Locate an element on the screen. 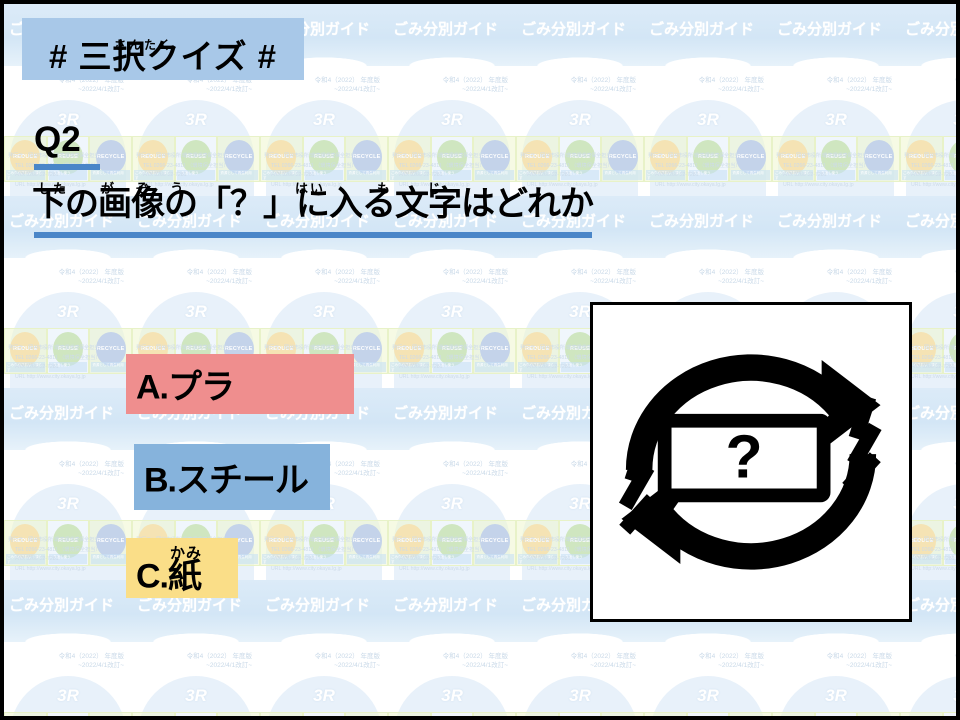 The image size is (960, 720). title-text: # 三択クイズ # is located at coordinates (163, 56).